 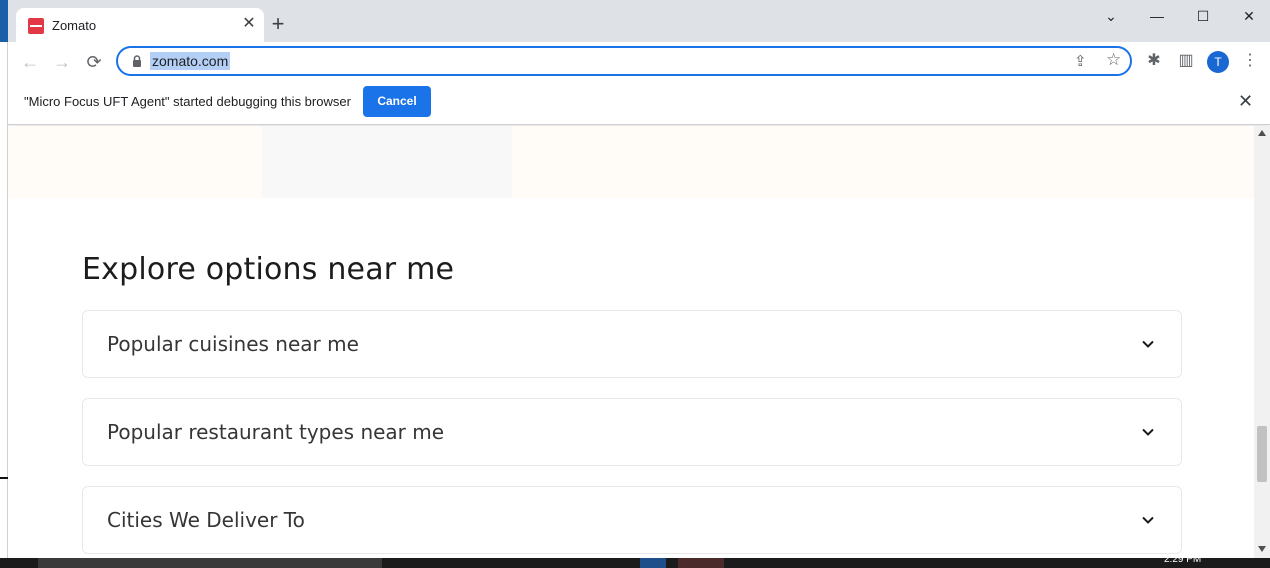 What do you see at coordinates (1111, 16) in the screenshot?
I see `tab-search-icon: ⌄` at bounding box center [1111, 16].